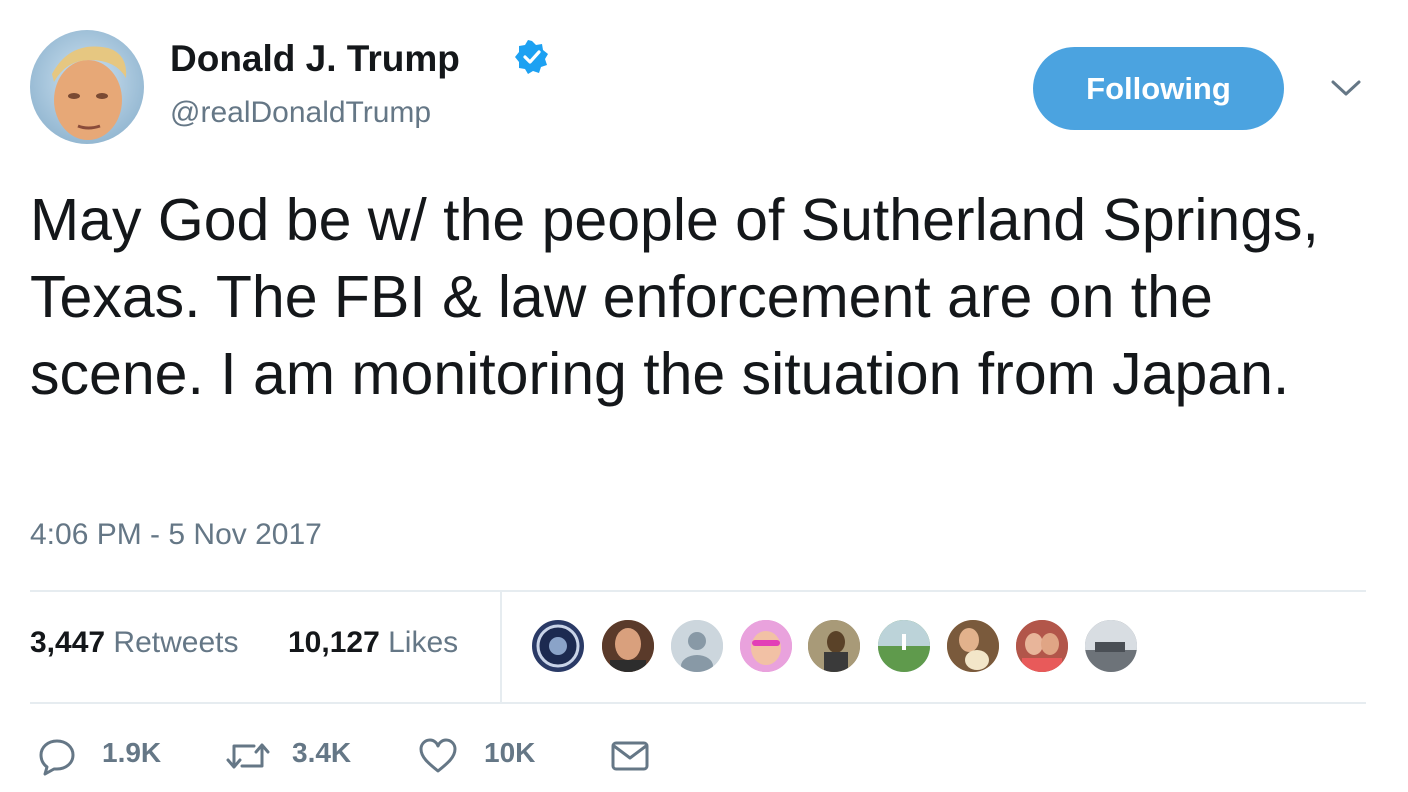  I want to click on display-name: Donald J. Trump, so click(315, 59).